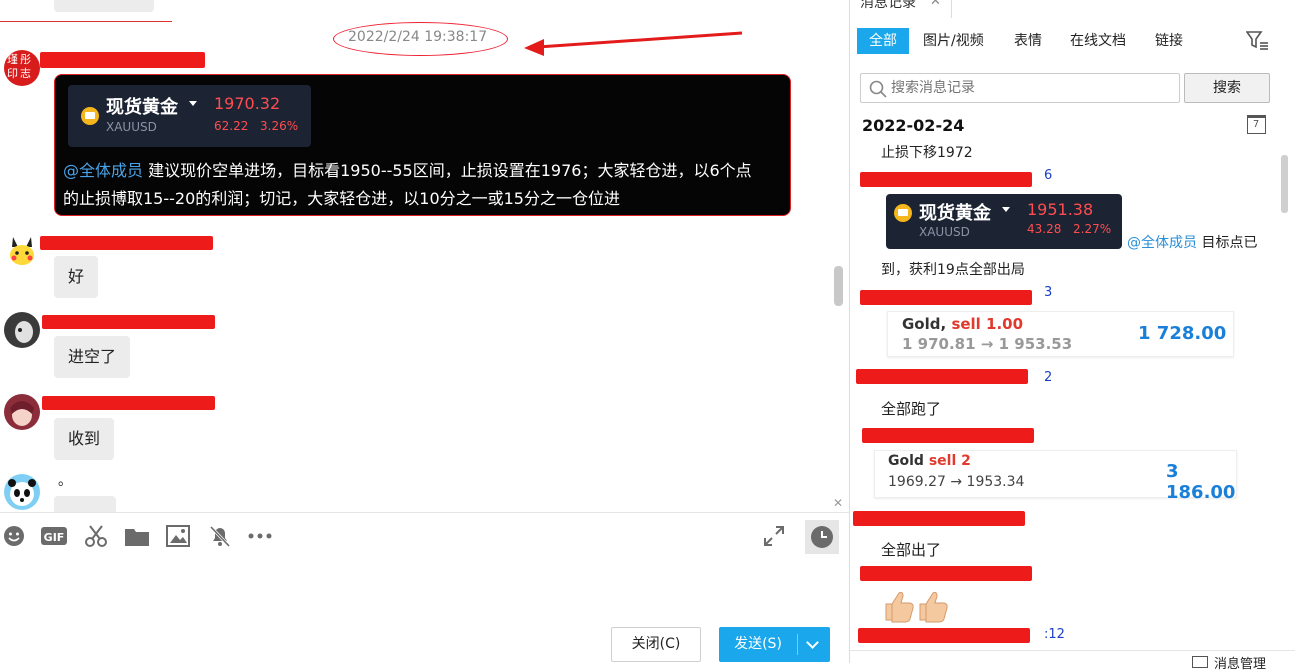 Image resolution: width=1295 pixels, height=672 pixels. Describe the element at coordinates (96, 536) in the screenshot. I see `scissors-icon` at that location.